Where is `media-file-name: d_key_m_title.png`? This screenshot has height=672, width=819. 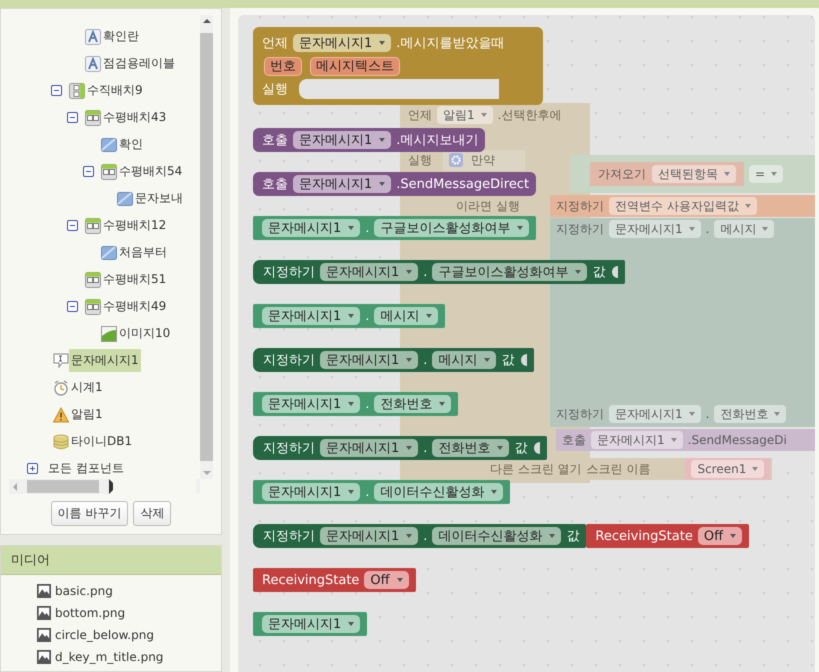 media-file-name: d_key_m_title.png is located at coordinates (109, 657).